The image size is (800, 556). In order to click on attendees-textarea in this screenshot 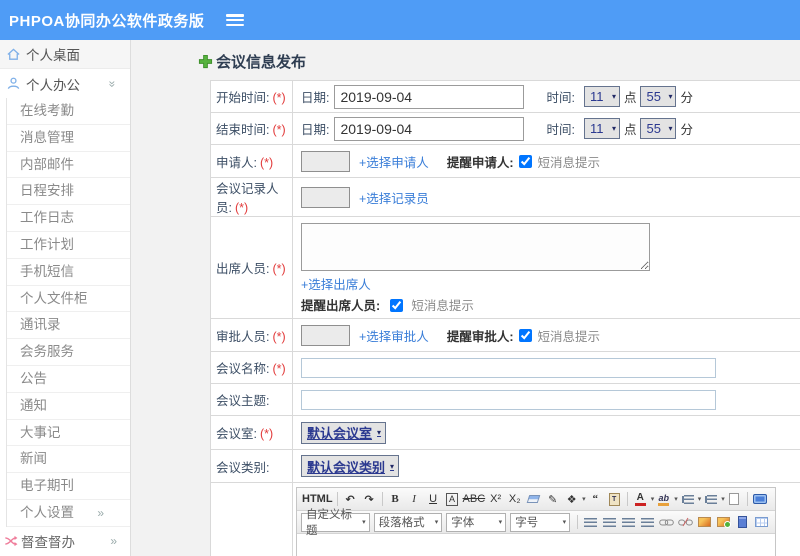, I will do `click(475, 247)`.